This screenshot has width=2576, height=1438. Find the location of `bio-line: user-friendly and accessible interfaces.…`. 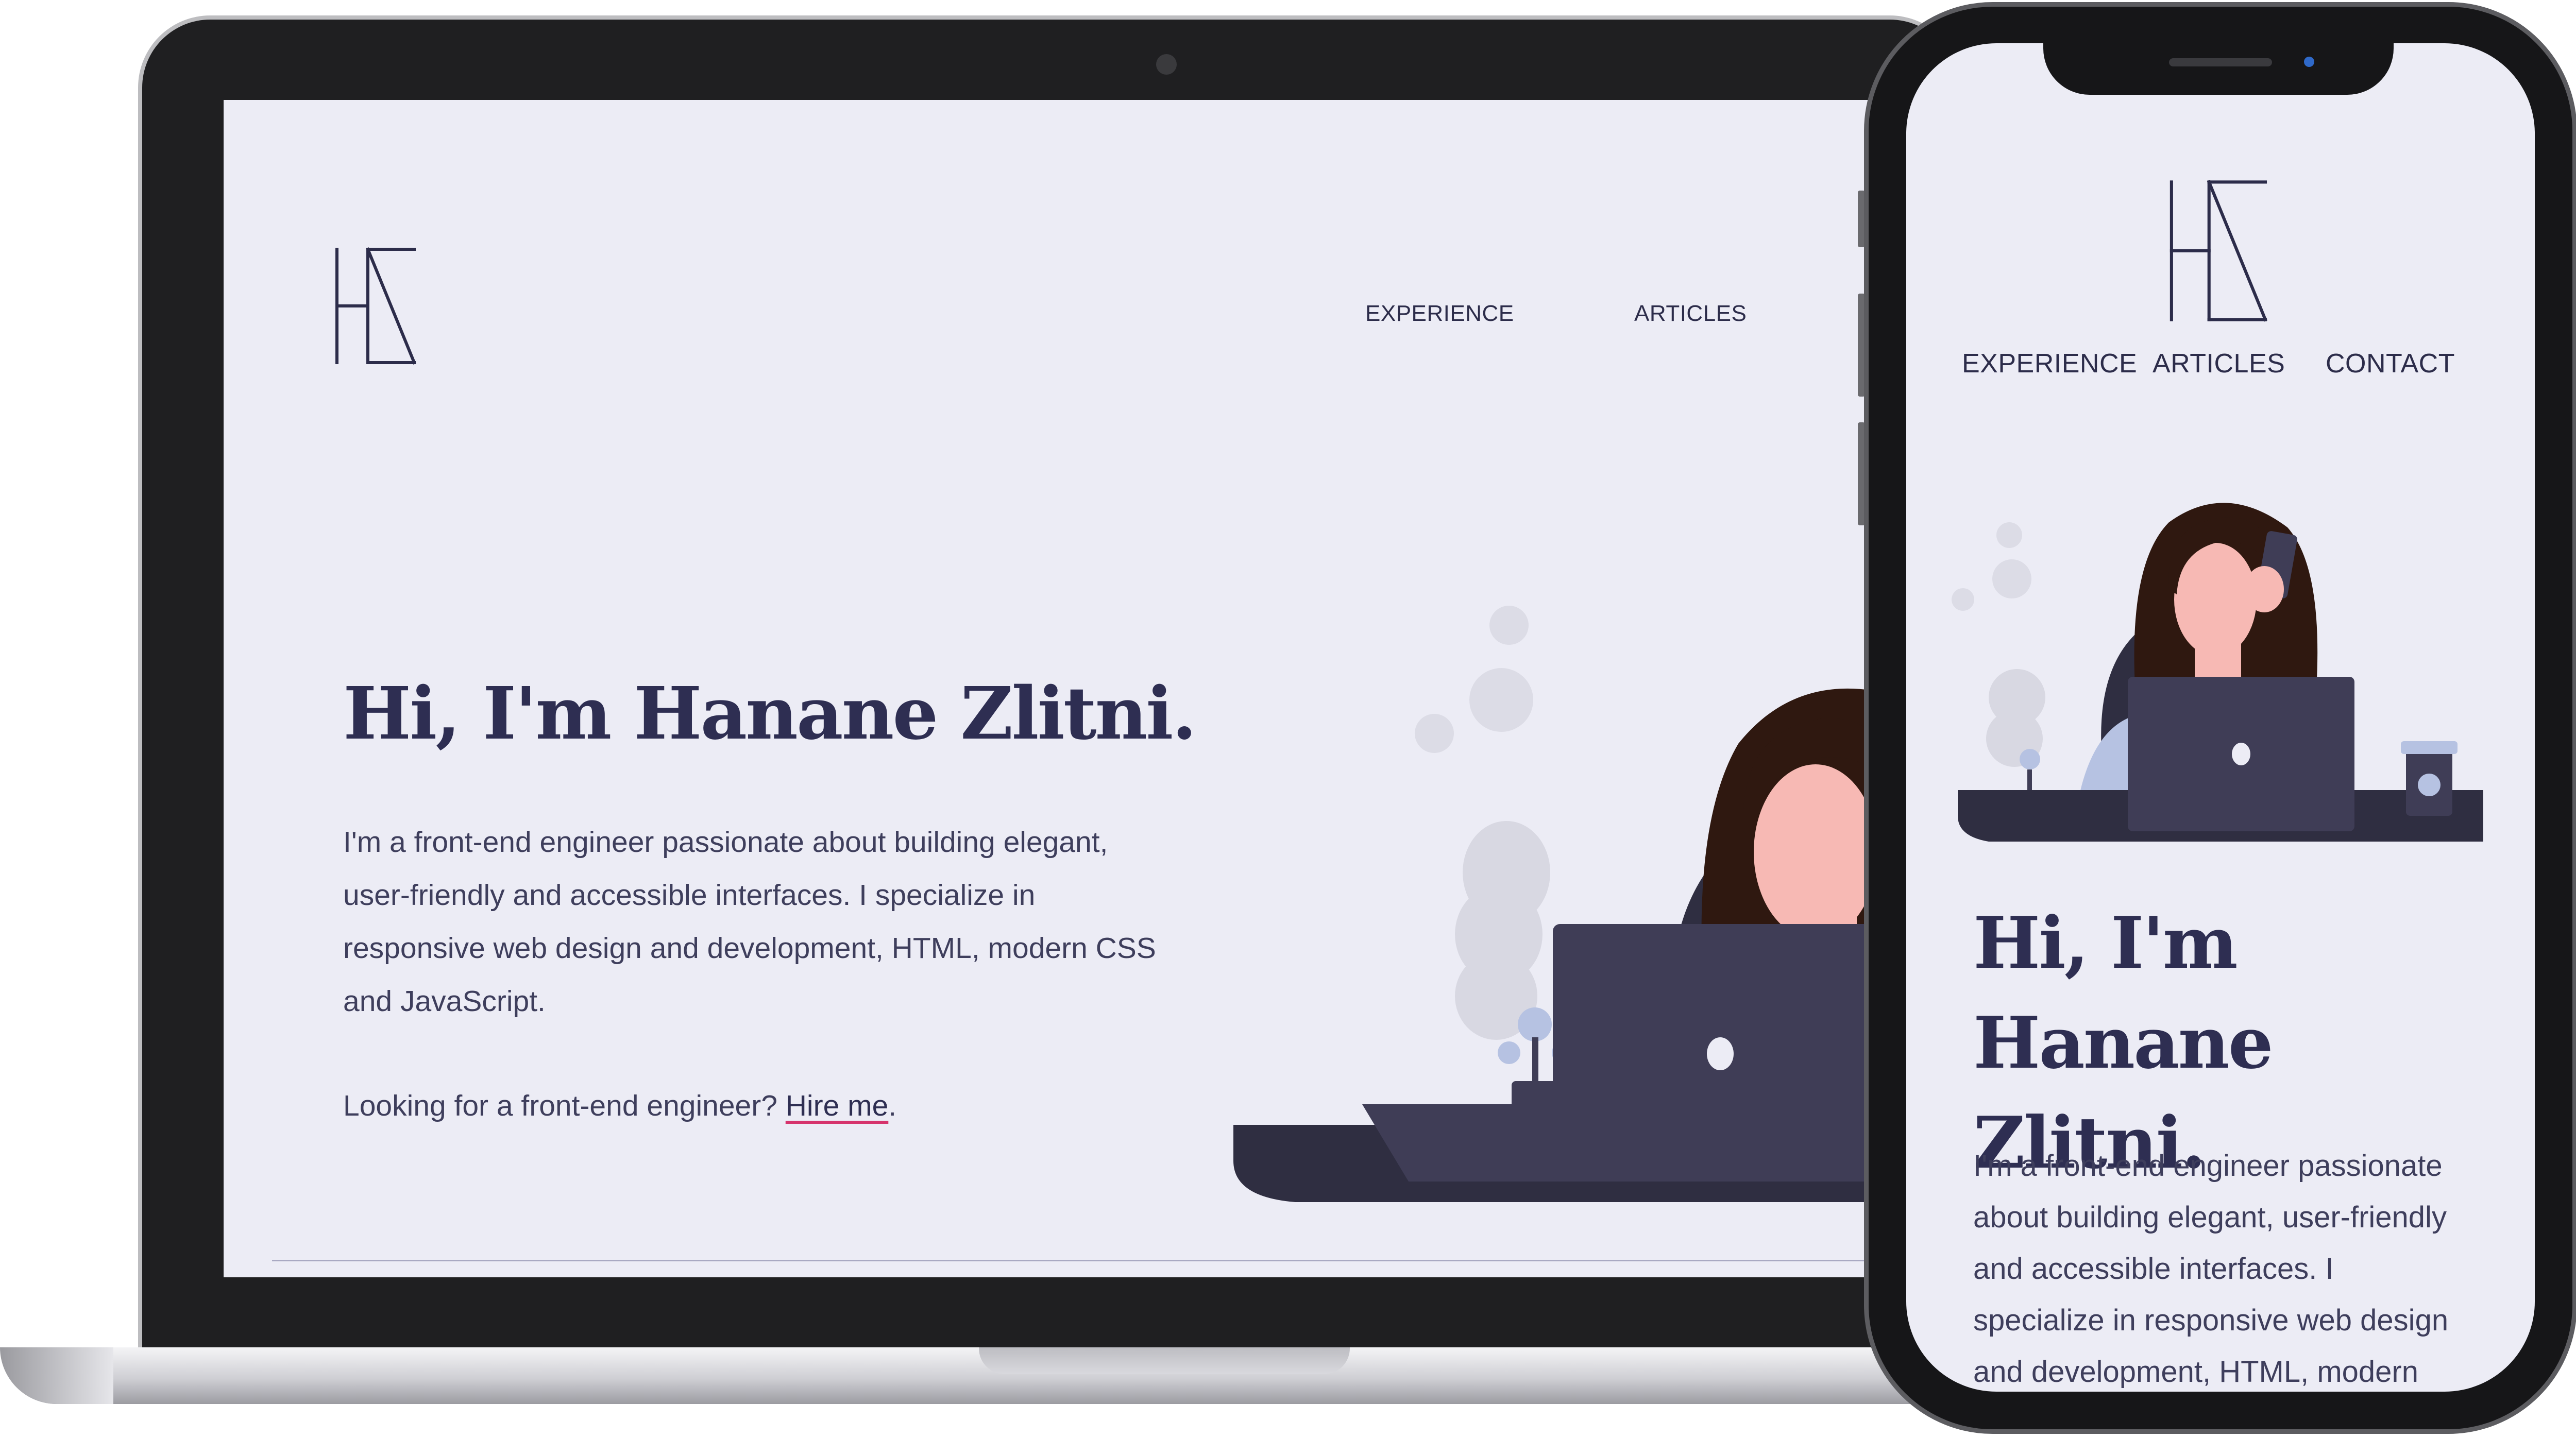

bio-line: user-friendly and accessible interfaces.… is located at coordinates (690, 896).